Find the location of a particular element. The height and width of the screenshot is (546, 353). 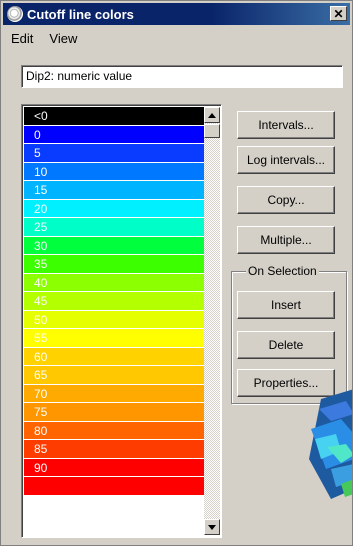

arrow-up-icon is located at coordinates (212, 115).